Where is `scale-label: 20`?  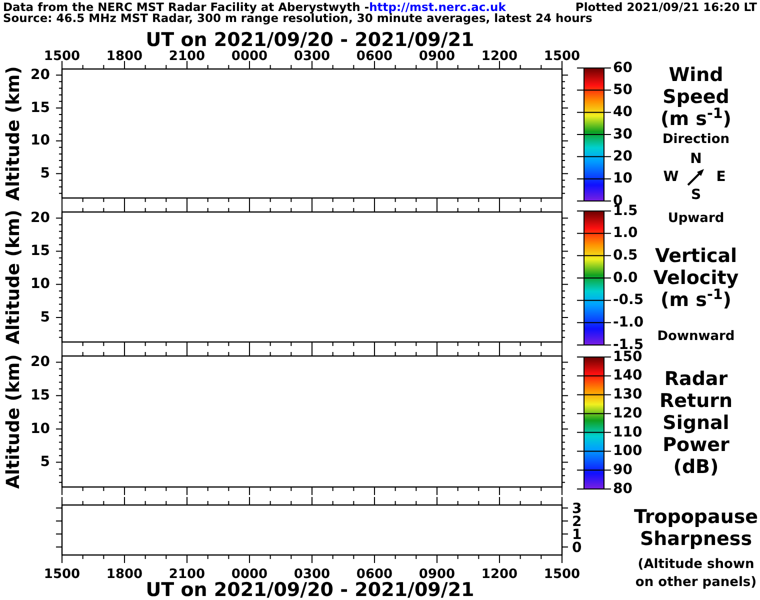
scale-label: 20 is located at coordinates (622, 156).